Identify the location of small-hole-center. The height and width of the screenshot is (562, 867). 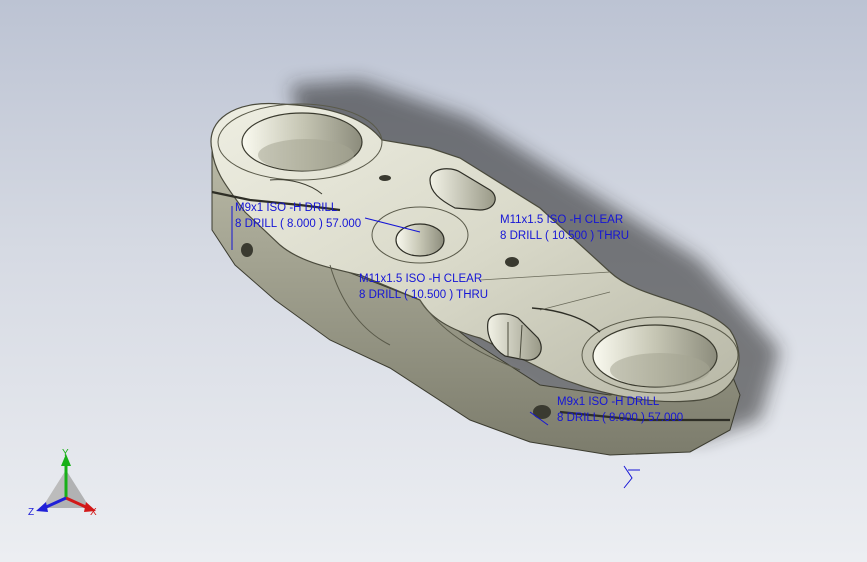
(512, 262).